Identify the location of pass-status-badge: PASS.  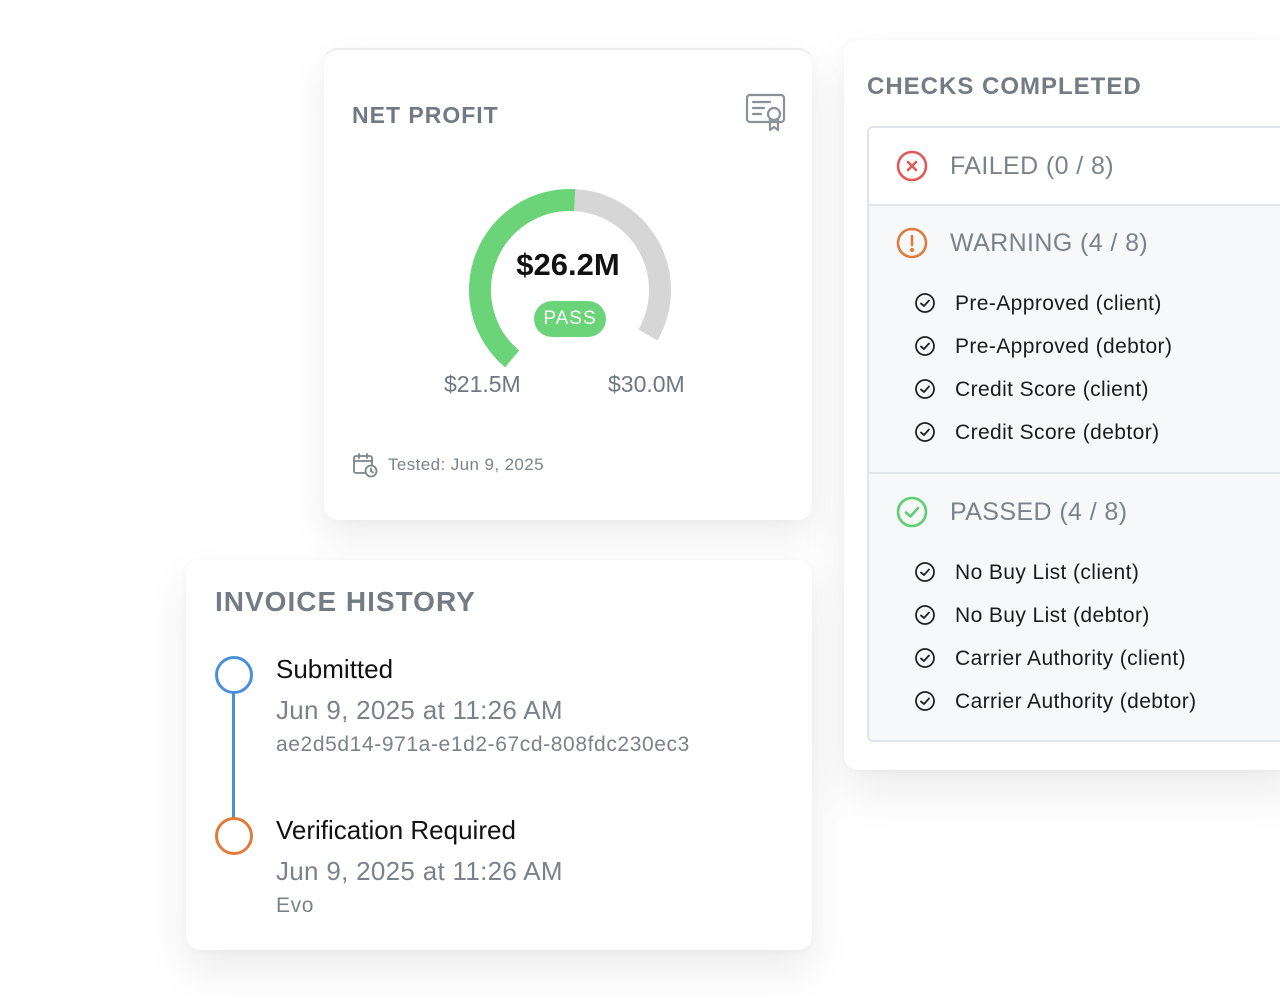
(570, 319).